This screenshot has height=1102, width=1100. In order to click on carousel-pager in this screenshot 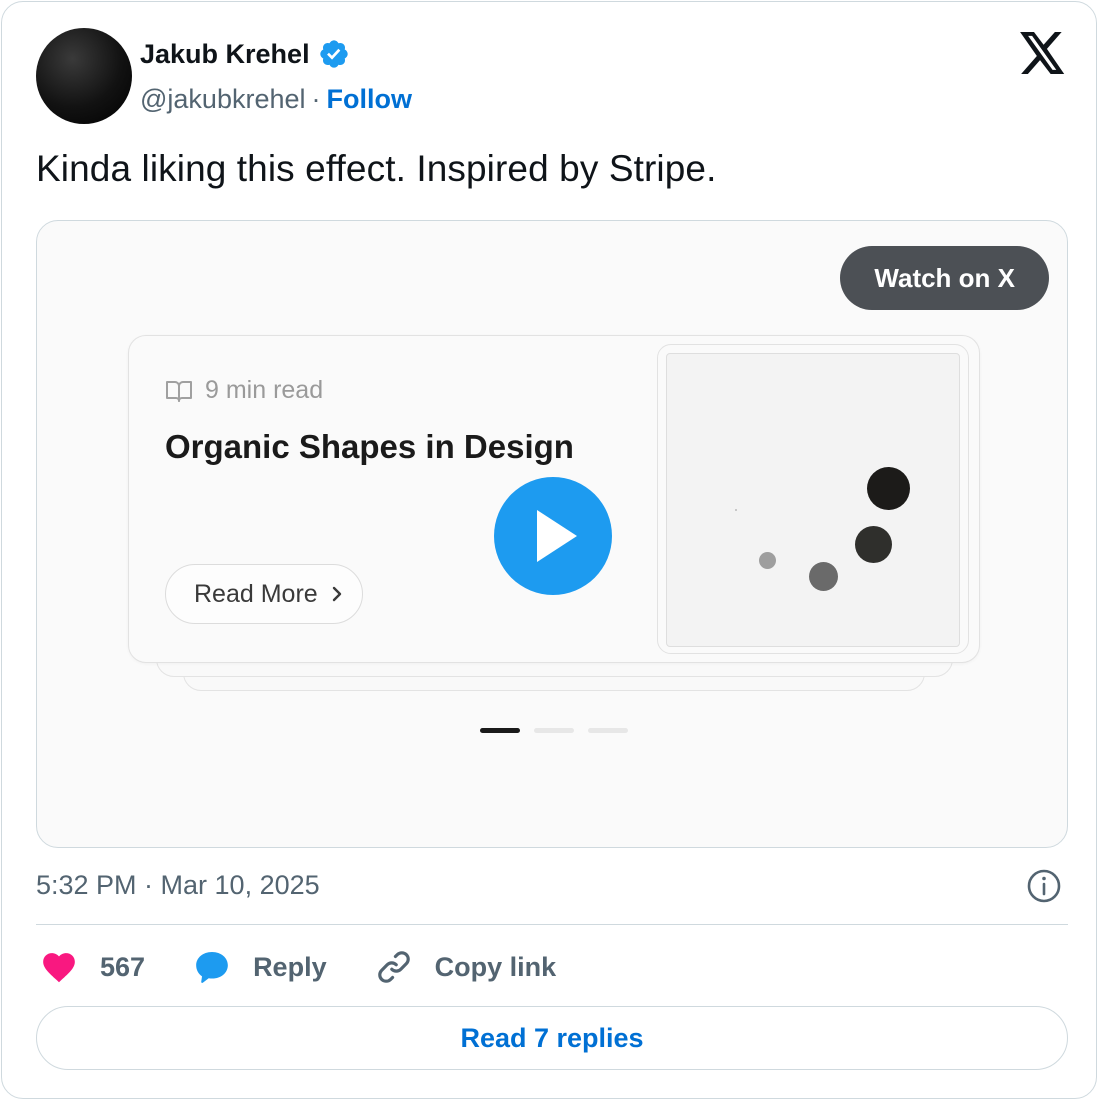, I will do `click(554, 730)`.